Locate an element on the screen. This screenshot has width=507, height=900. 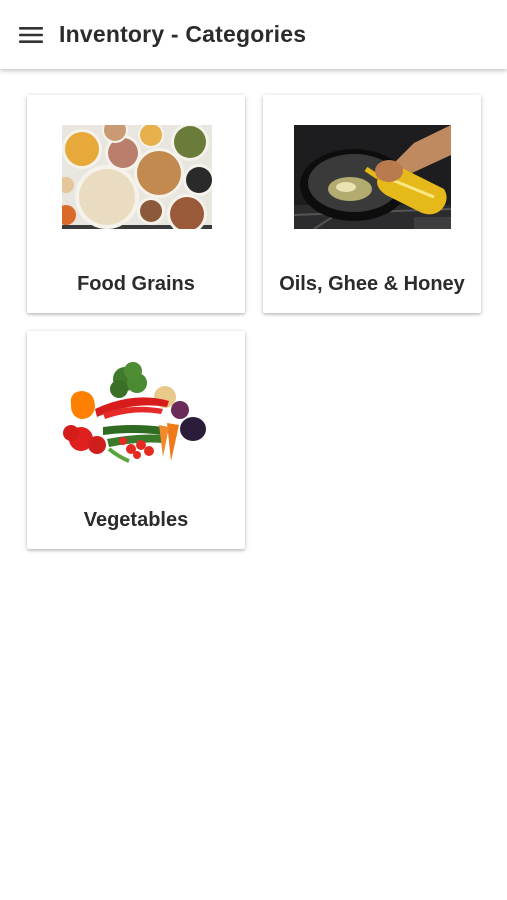
food-grains-image is located at coordinates (137, 177).